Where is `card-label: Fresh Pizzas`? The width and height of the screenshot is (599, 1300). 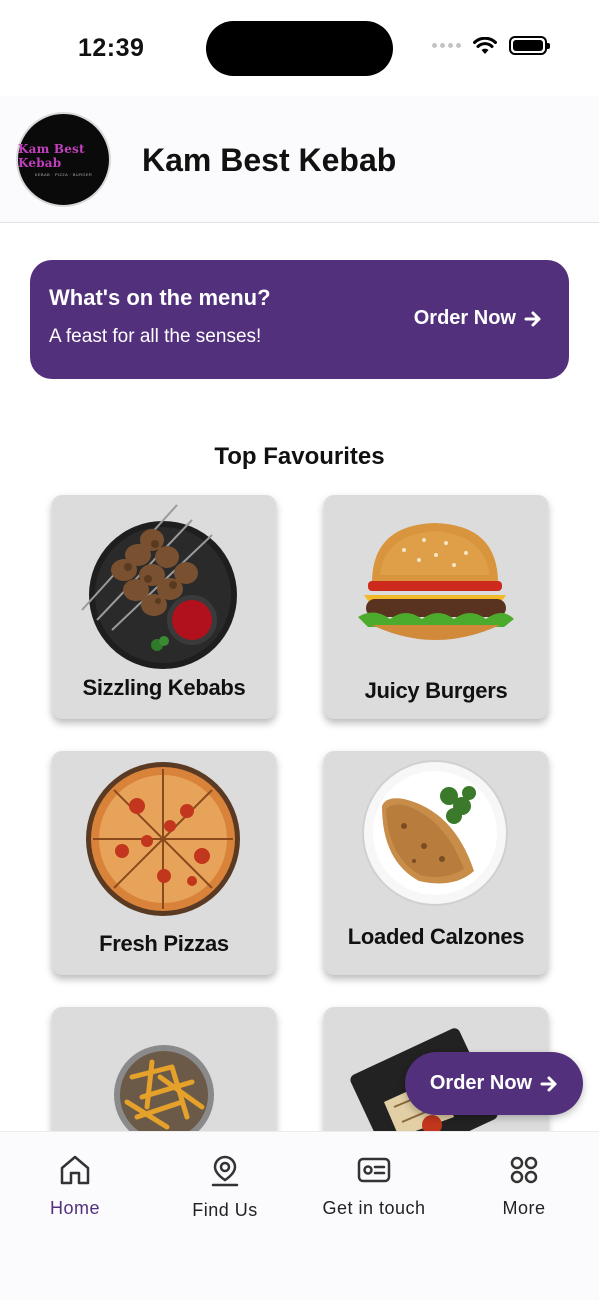
card-label: Fresh Pizzas is located at coordinates (164, 943).